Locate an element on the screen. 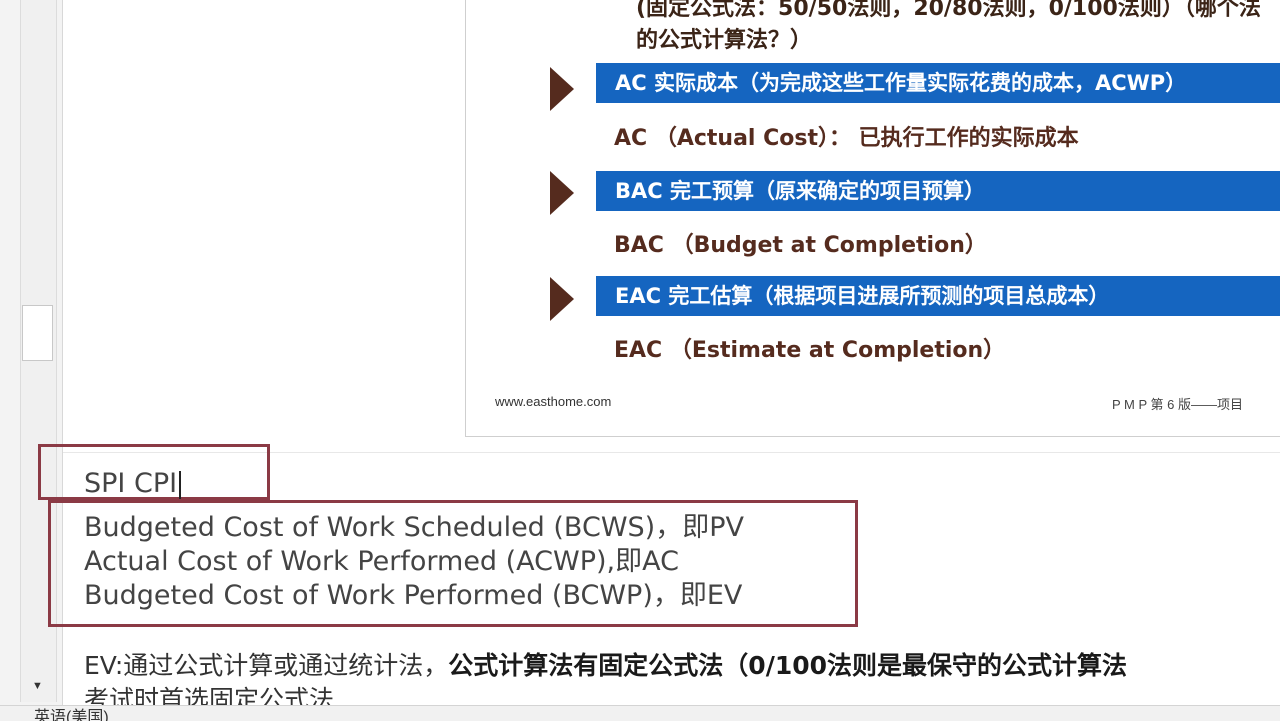  notes-heading-text: SPI CPI is located at coordinates (131, 483).